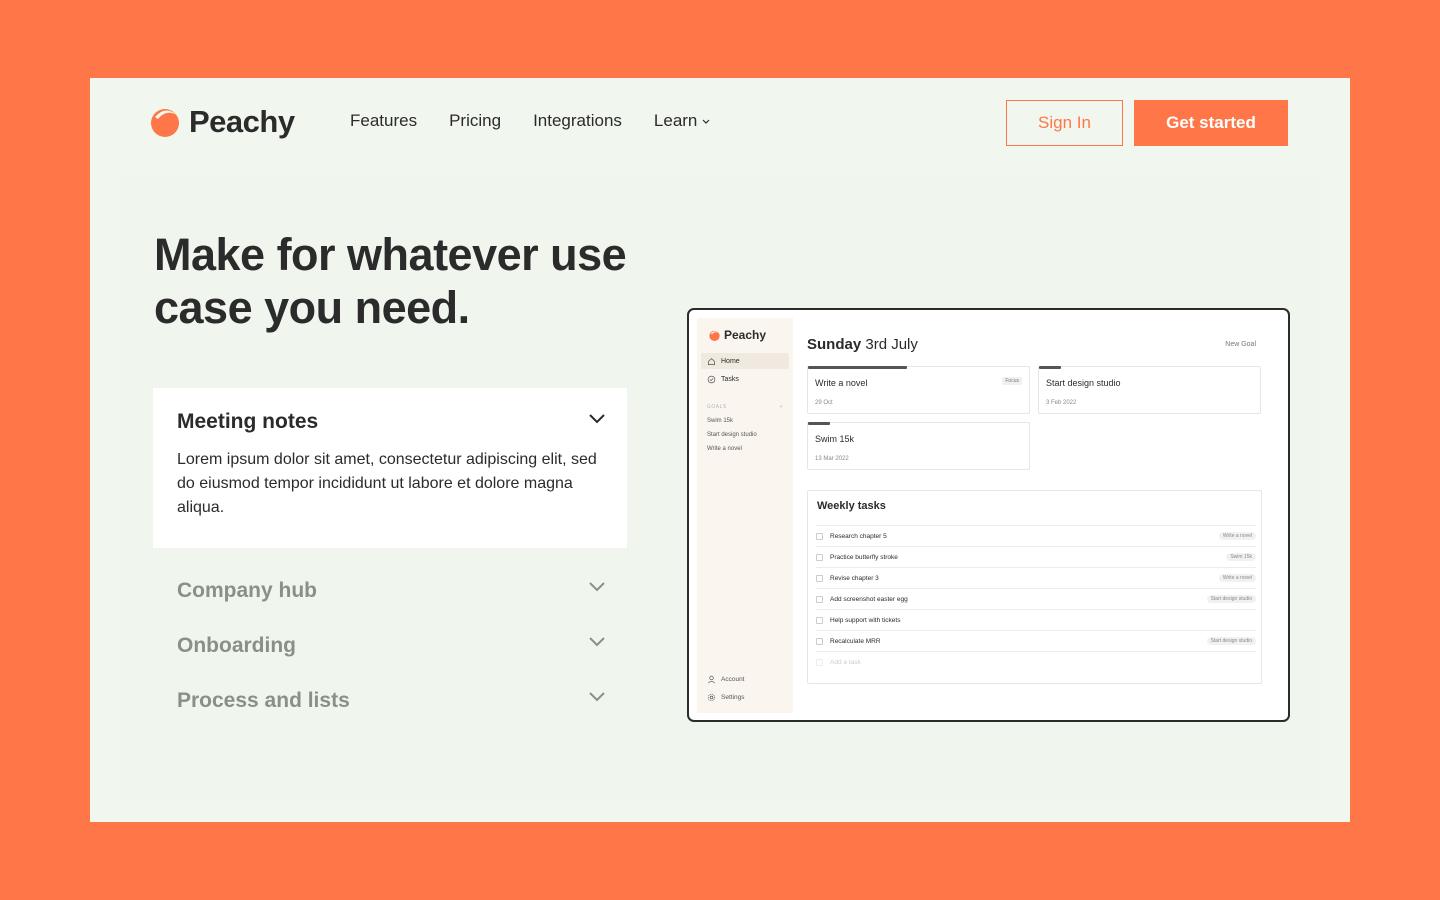 The height and width of the screenshot is (900, 1440). I want to click on app-nav-tasks: Tasks, so click(745, 379).